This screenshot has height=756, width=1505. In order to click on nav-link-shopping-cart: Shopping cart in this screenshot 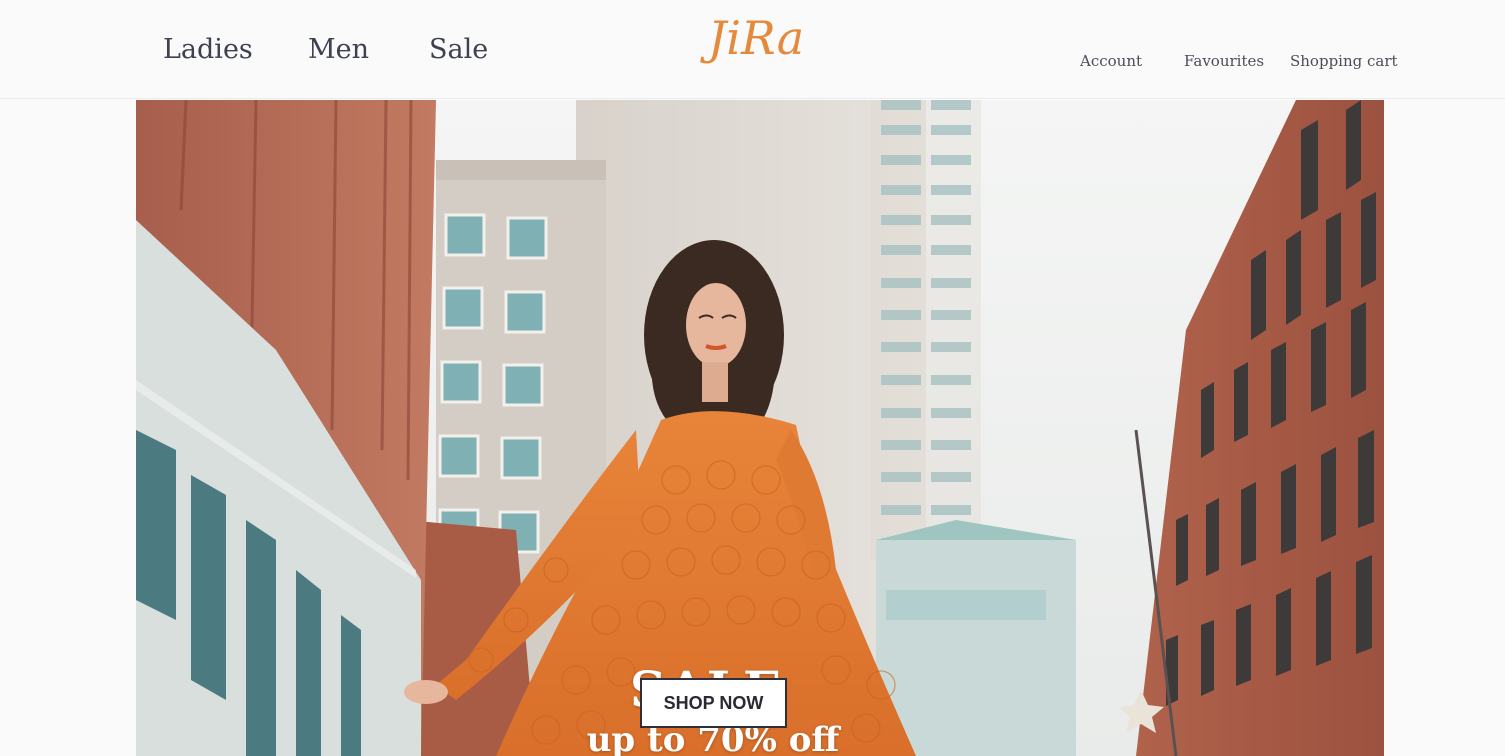, I will do `click(1344, 61)`.